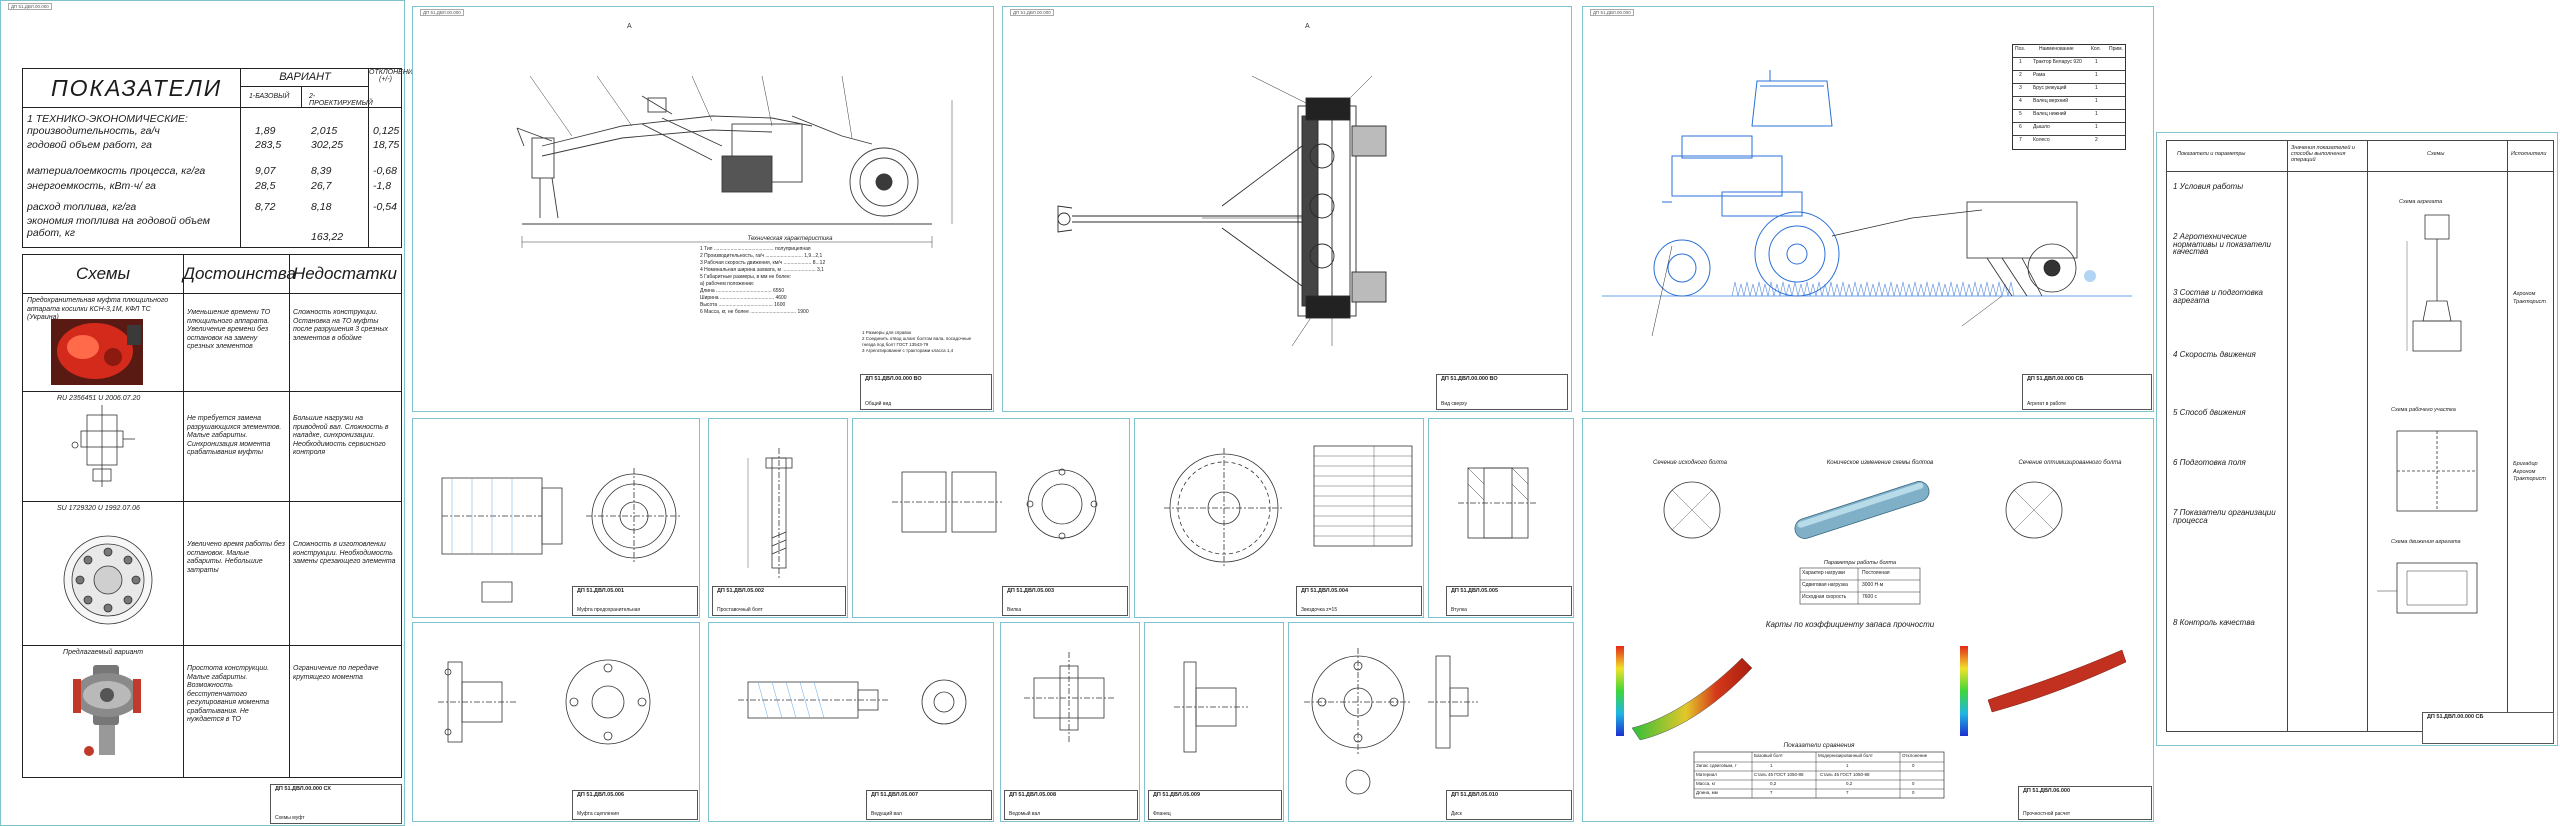 The width and height of the screenshot is (2560, 826). Describe the element at coordinates (341, 100) in the screenshot. I see `variant-proj: 2-ПРОЕКТИРУЕМЫЙ` at that location.